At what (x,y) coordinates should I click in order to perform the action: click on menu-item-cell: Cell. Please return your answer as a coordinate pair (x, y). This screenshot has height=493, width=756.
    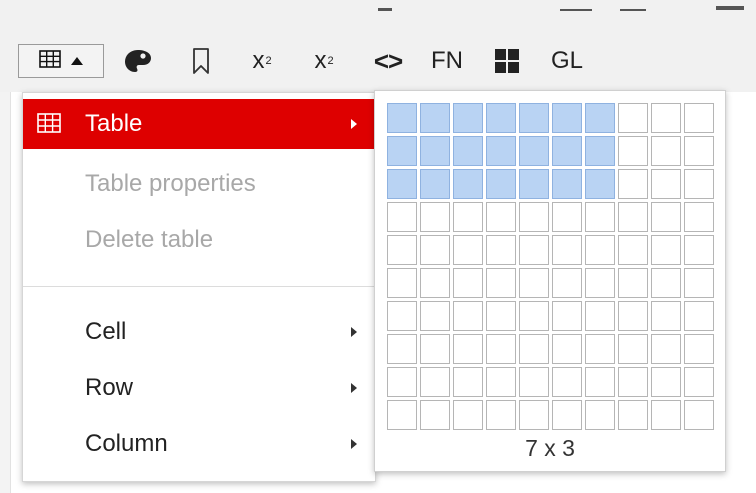
    Looking at the image, I should click on (199, 332).